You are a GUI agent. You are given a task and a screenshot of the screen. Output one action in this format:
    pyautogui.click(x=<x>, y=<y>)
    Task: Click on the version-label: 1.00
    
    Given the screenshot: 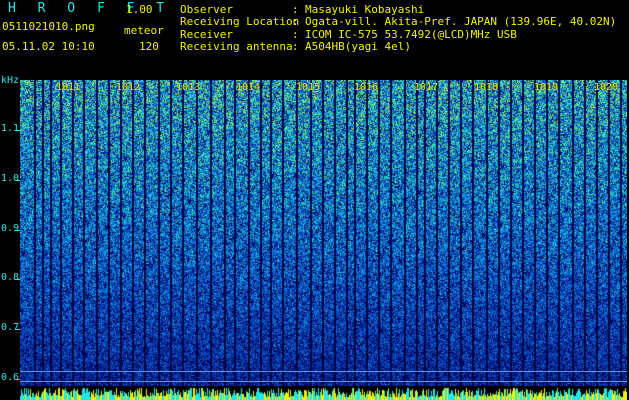 What is the action you would take?
    pyautogui.click(x=139, y=9)
    